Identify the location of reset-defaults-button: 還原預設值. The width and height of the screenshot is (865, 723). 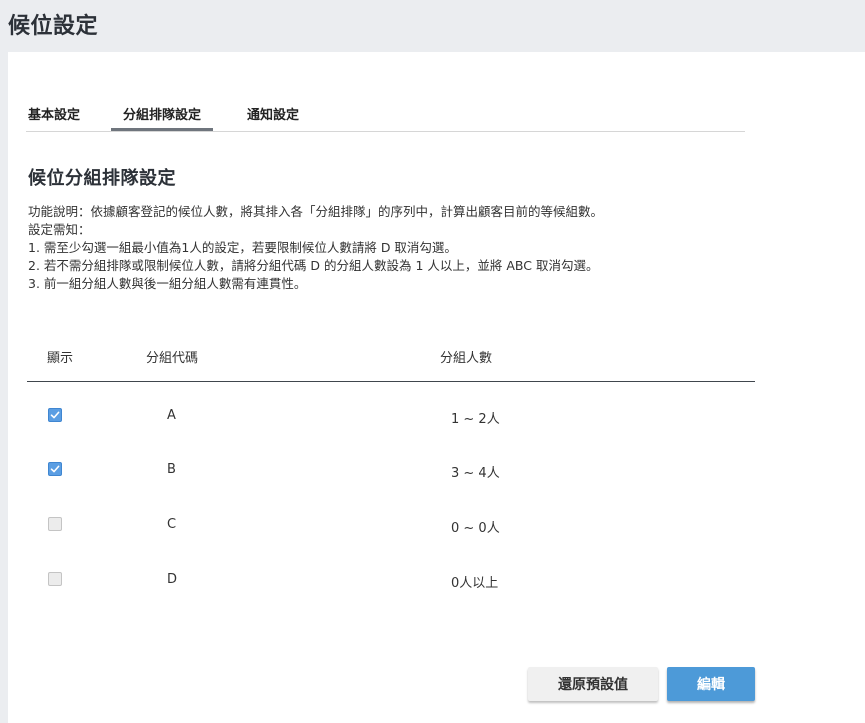
(593, 684).